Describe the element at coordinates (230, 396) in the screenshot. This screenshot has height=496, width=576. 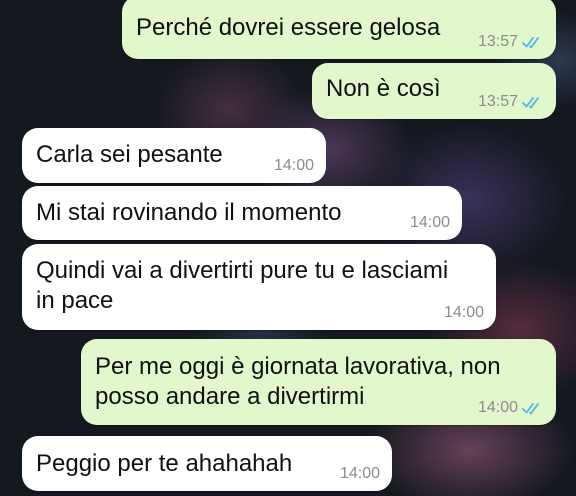
I see `message-text: posso andare a divertirmi` at that location.